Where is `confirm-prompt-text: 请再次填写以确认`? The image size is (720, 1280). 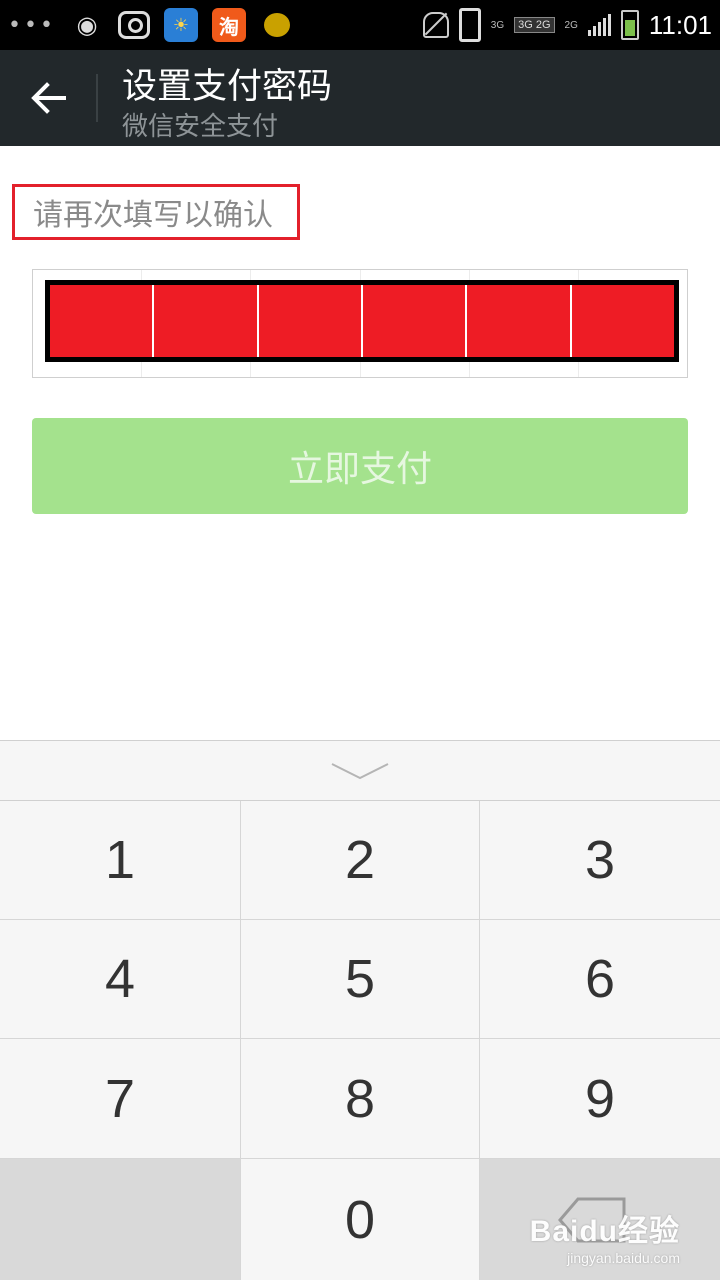 confirm-prompt-text: 请再次填写以确认 is located at coordinates (153, 215).